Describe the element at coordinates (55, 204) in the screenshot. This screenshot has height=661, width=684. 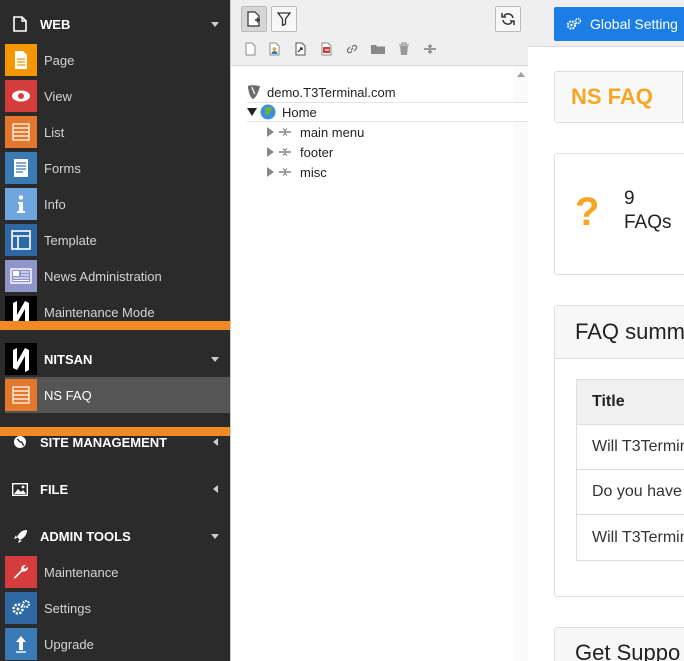
I see `module-info-label: Info` at that location.